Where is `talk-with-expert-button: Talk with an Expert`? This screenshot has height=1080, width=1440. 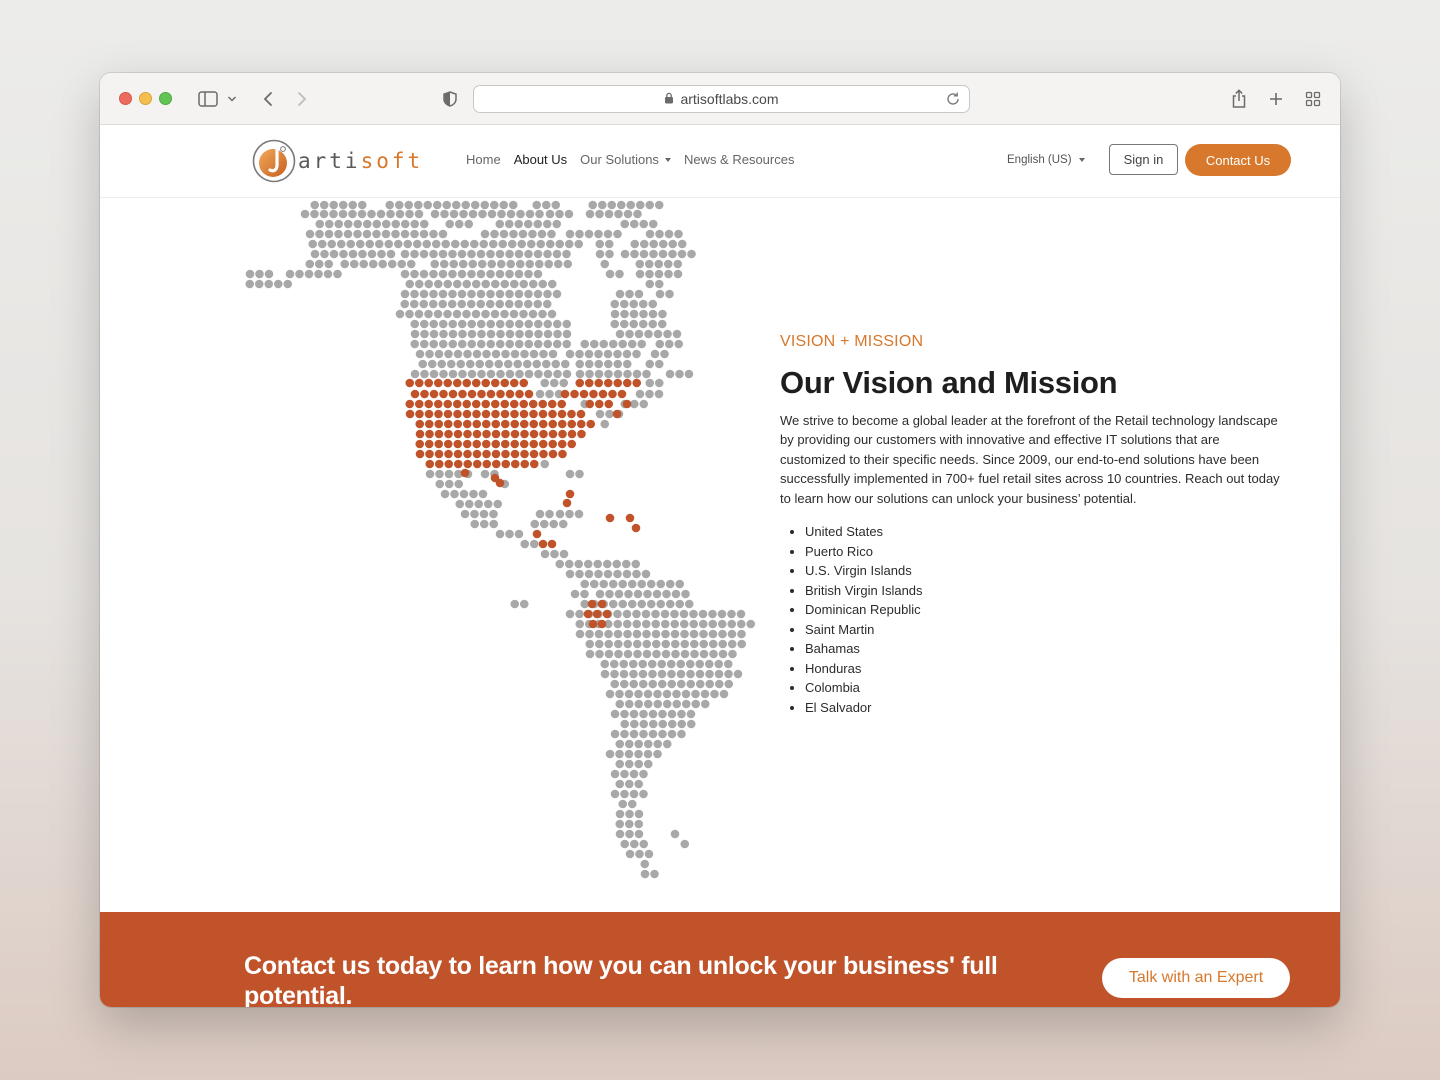 talk-with-expert-button: Talk with an Expert is located at coordinates (1196, 978).